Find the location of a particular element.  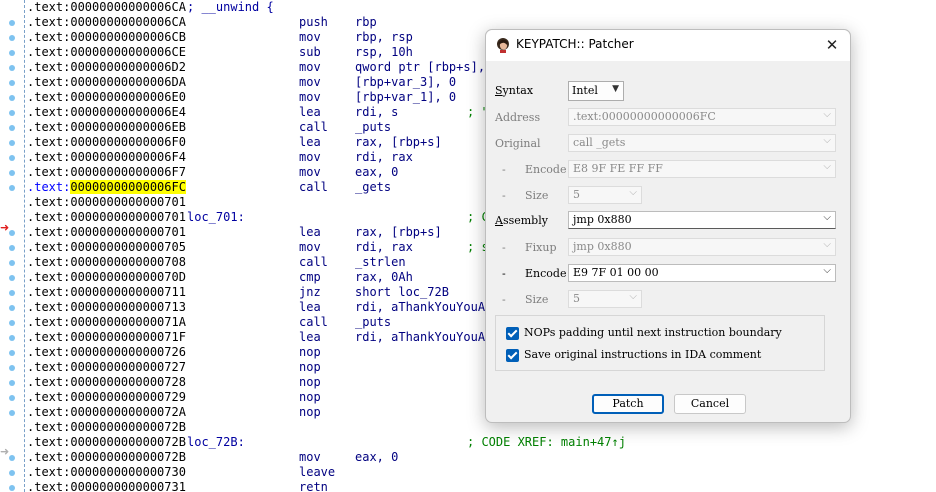

encode-label: Encode is located at coordinates (546, 273).